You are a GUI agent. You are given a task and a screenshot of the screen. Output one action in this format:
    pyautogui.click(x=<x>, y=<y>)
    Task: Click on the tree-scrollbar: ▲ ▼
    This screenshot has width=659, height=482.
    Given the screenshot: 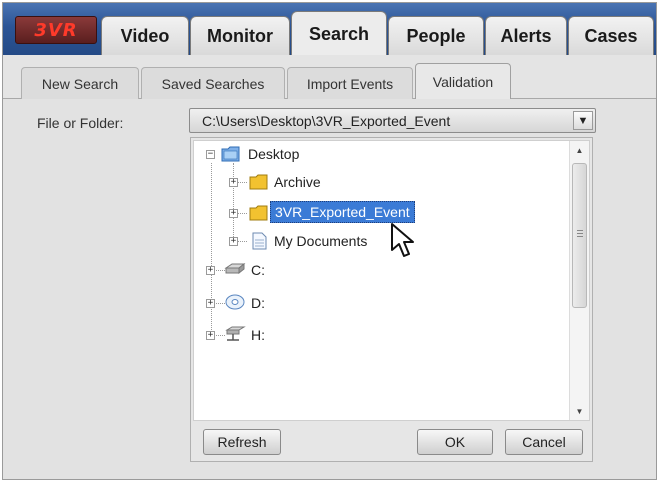 What is the action you would take?
    pyautogui.click(x=579, y=280)
    